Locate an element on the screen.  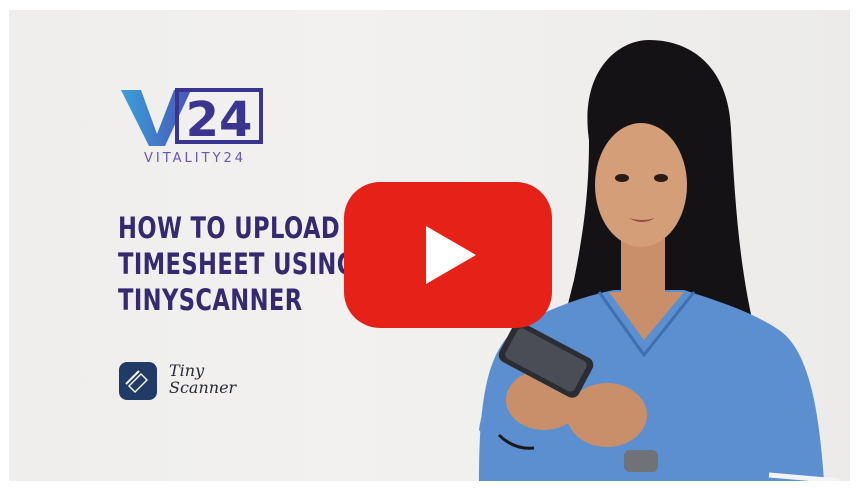
headline-line-2: TIMESHEET USING is located at coordinates (237, 264).